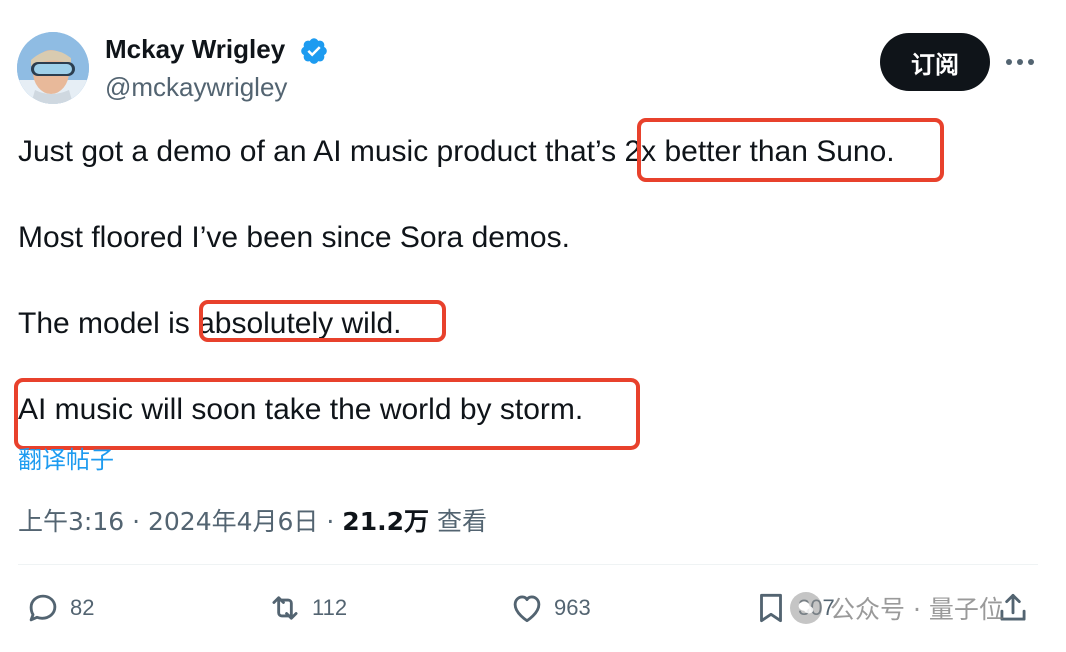  Describe the element at coordinates (330, 607) in the screenshot. I see `retweet-count: 112` at that location.